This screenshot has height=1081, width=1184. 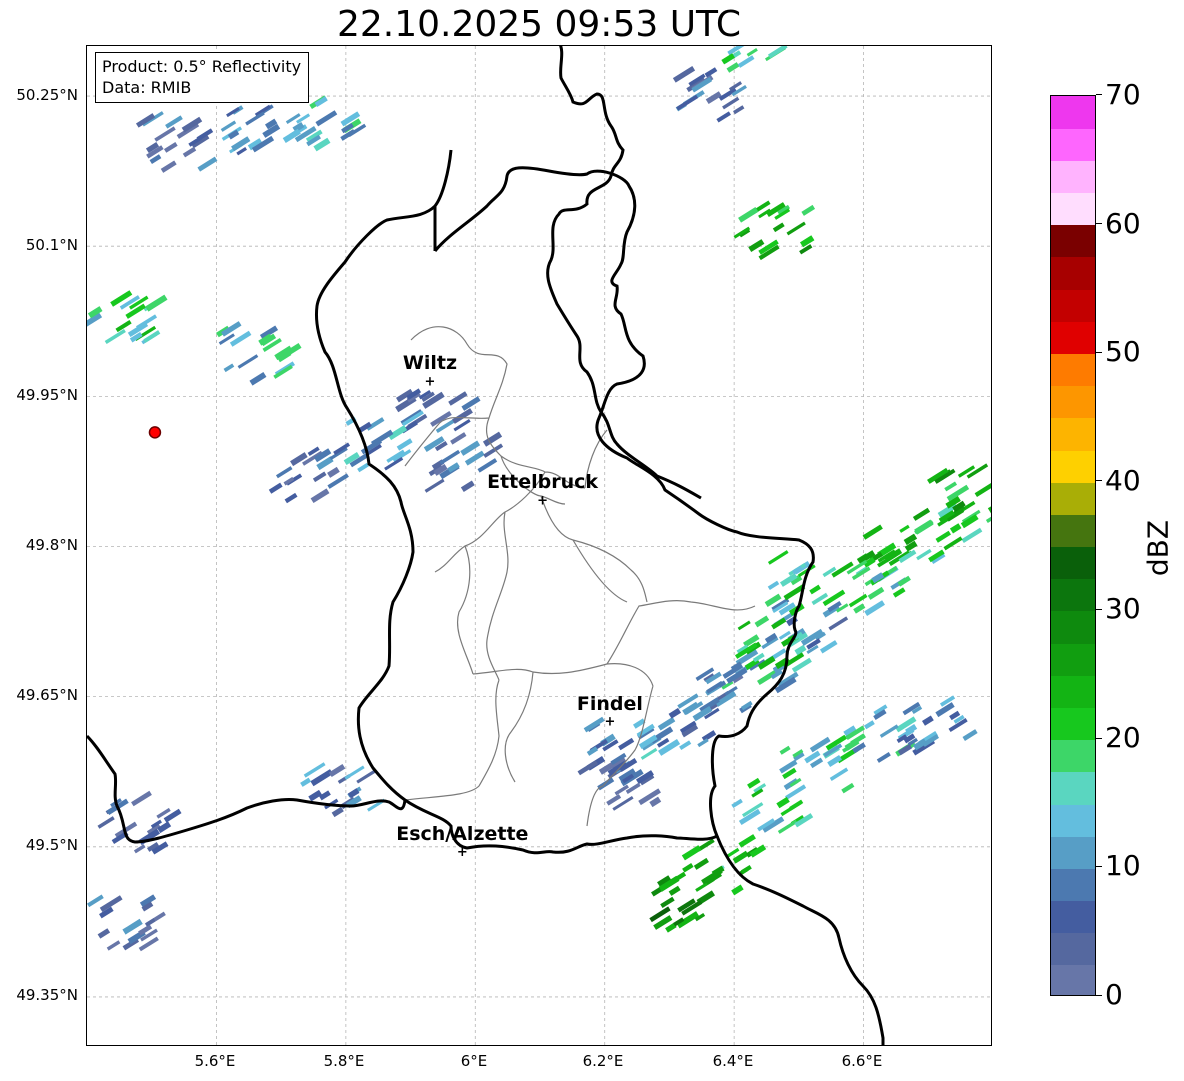 I want to click on colorbar-tick-label: 30, so click(x=1123, y=608).